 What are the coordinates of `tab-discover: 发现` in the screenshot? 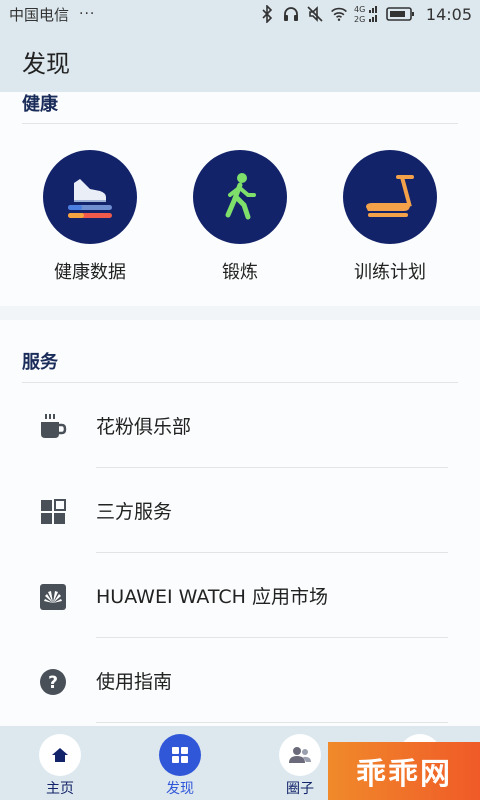 It's located at (180, 763).